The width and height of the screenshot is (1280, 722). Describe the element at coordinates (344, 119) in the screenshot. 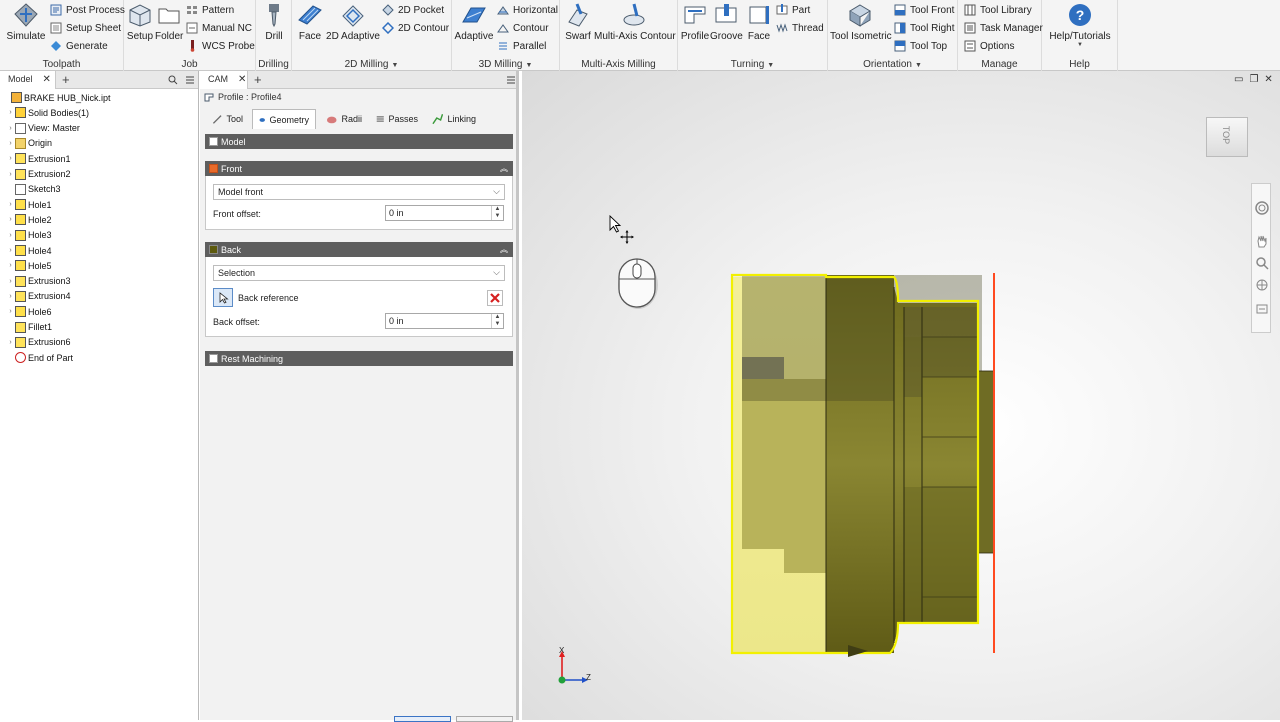

I see `tab-radii: Radii` at that location.